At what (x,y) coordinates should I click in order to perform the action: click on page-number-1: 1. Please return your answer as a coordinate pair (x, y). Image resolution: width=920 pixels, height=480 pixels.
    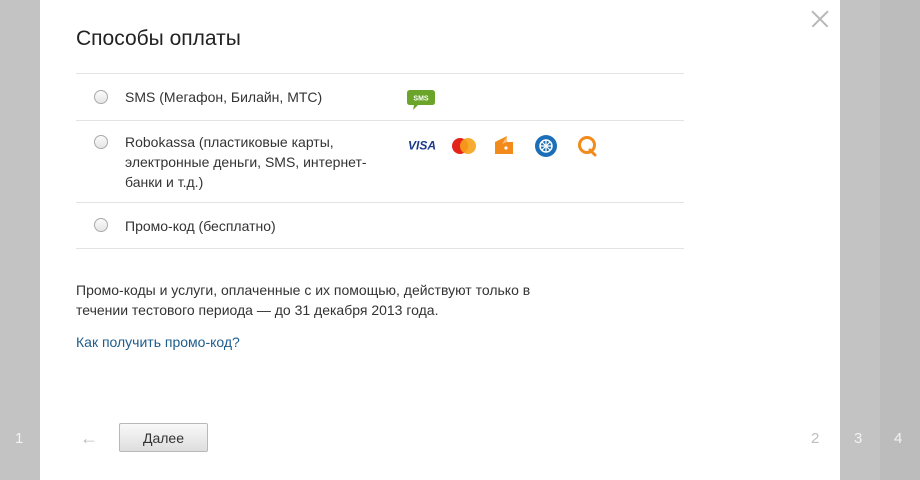
    Looking at the image, I should click on (19, 438).